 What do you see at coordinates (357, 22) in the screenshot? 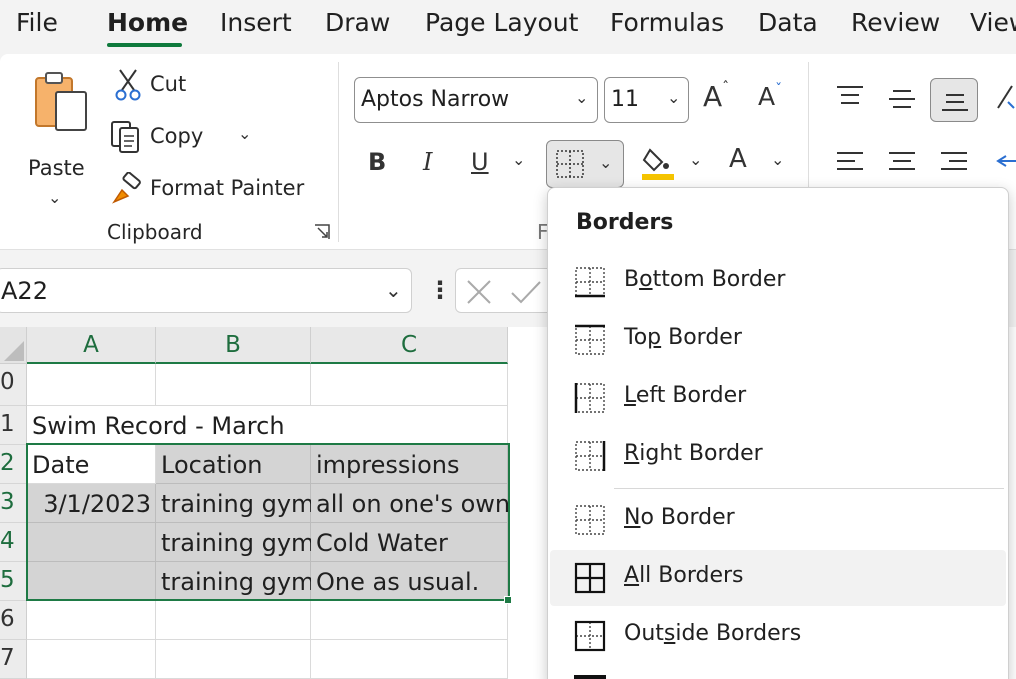
I see `tab-draw: Draw` at bounding box center [357, 22].